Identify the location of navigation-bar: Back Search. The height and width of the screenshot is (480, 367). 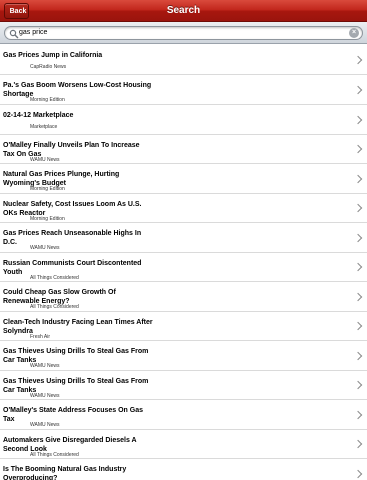
(183, 11).